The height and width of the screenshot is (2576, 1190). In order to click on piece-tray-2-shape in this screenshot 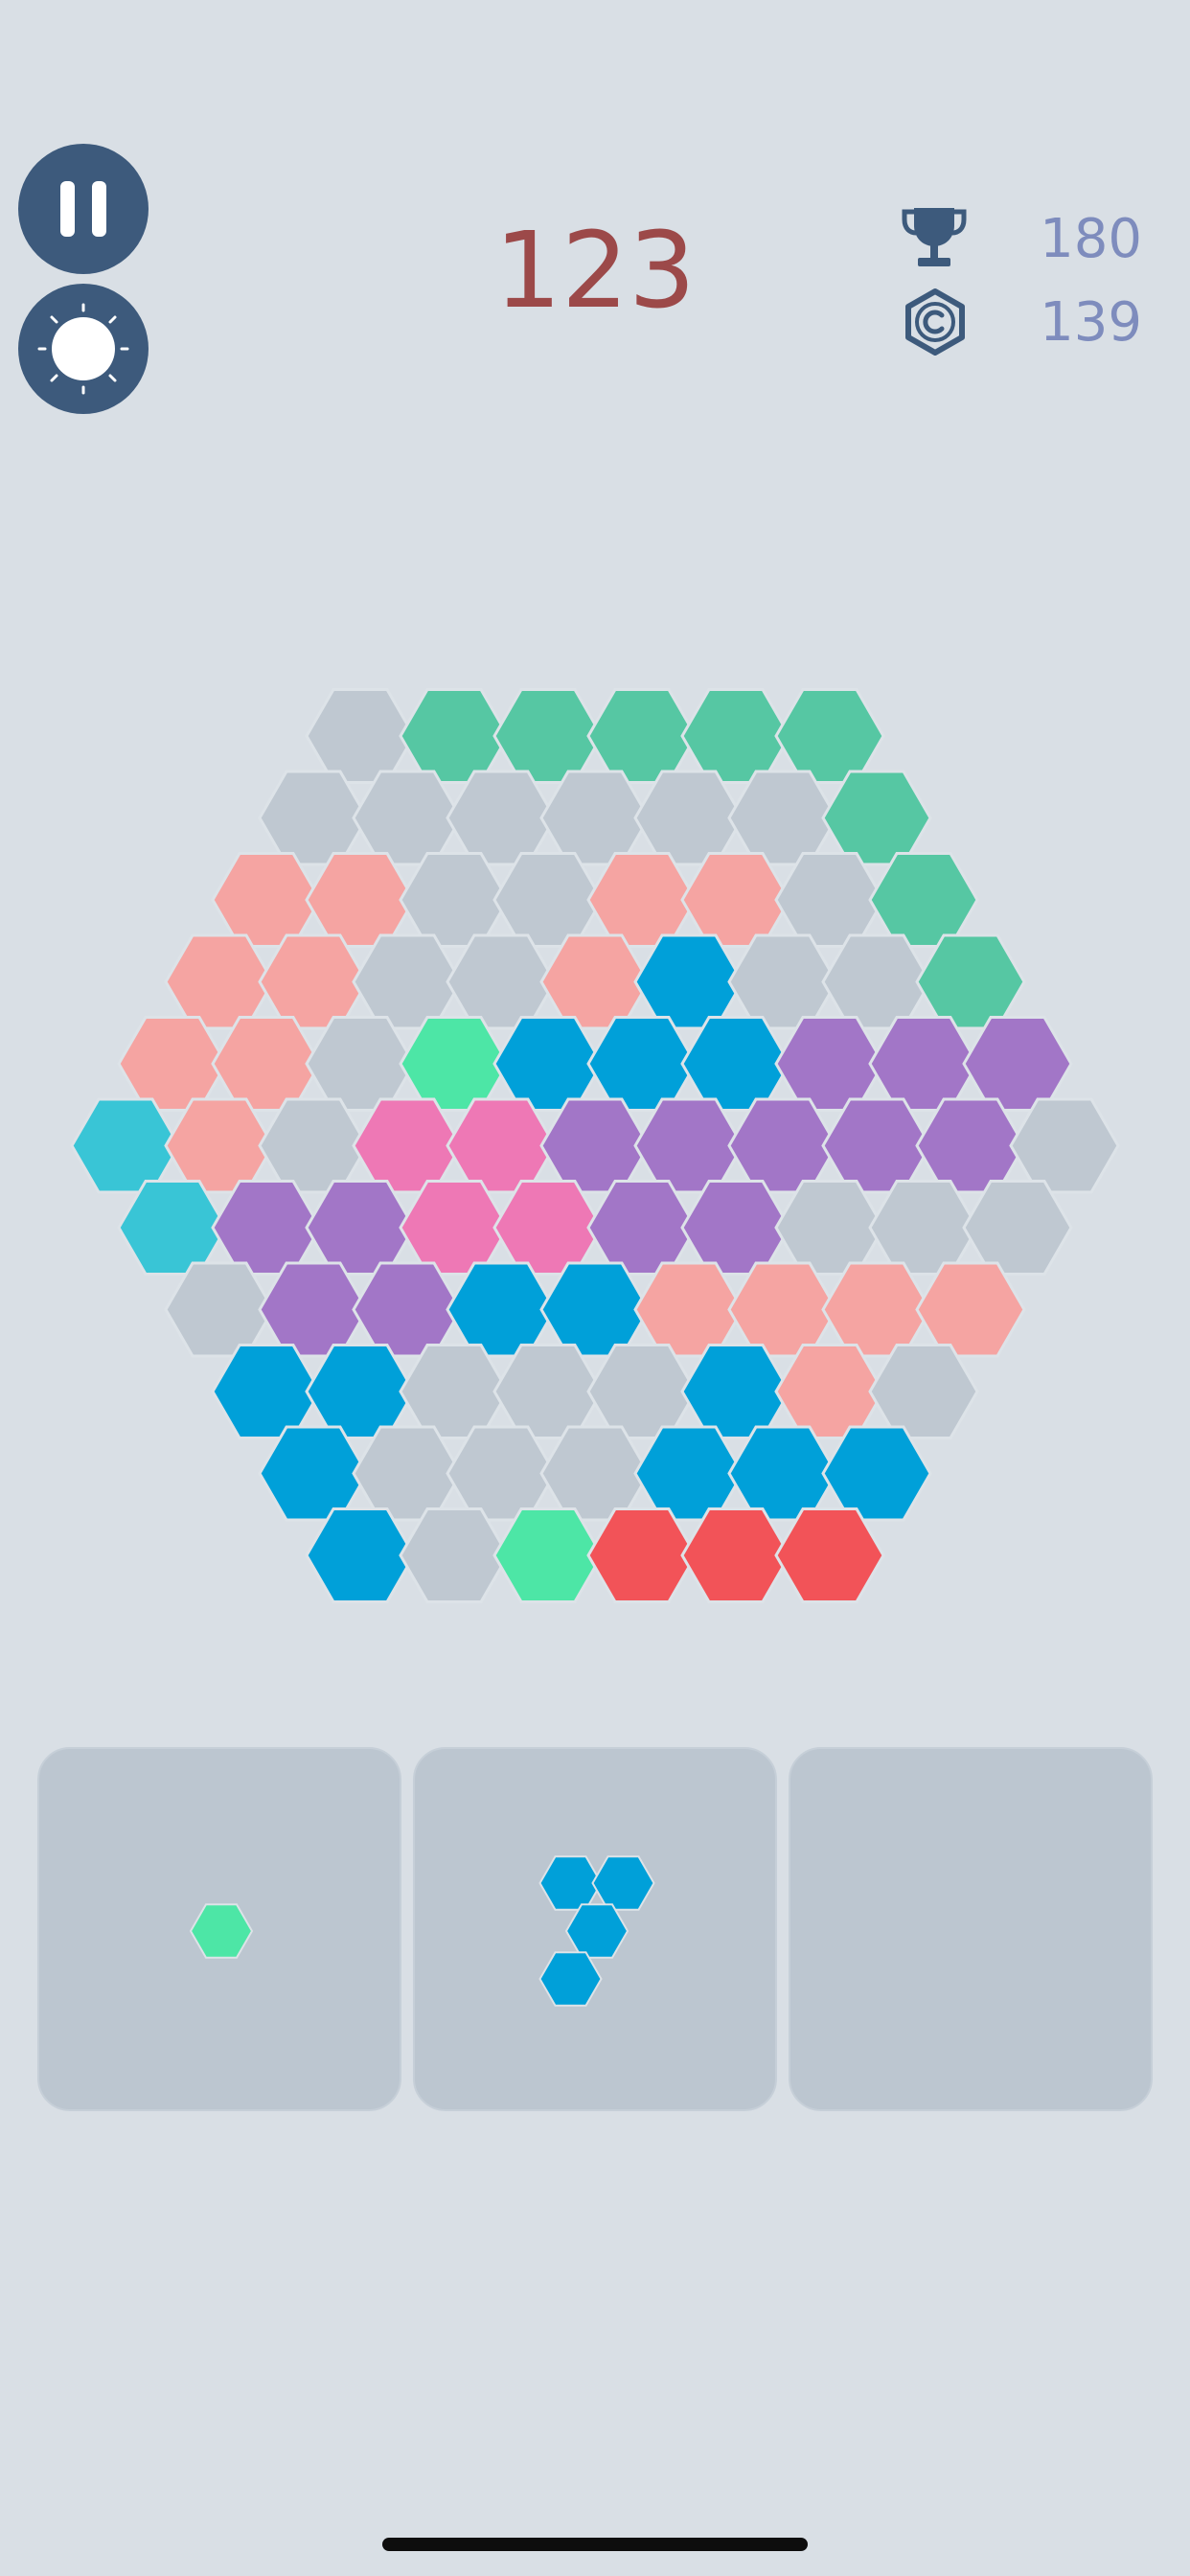, I will do `click(597, 1931)`.